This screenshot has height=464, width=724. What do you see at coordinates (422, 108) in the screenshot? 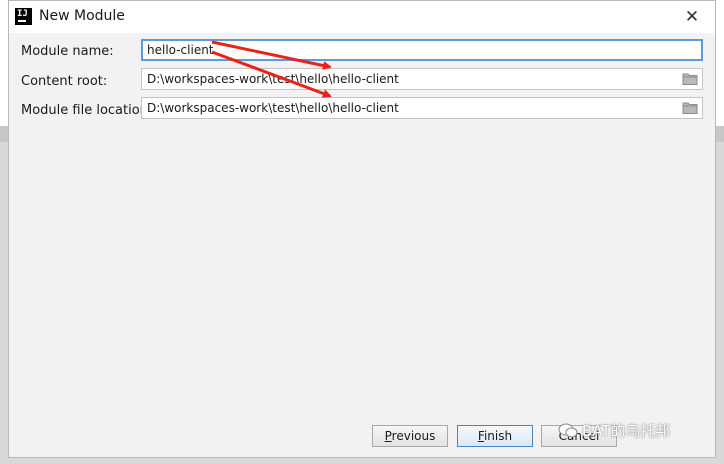
I see `module-file-location-input` at bounding box center [422, 108].